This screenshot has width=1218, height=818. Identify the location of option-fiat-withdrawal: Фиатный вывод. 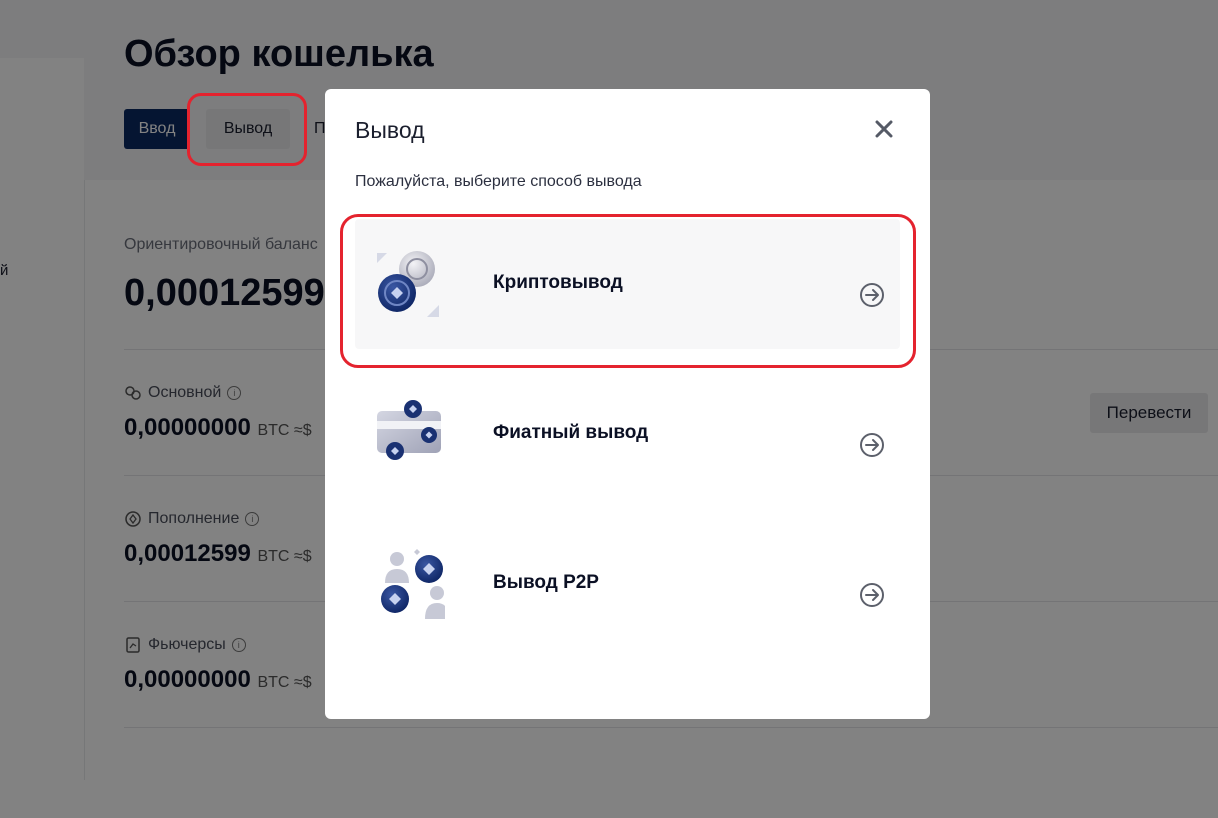
(627, 434).